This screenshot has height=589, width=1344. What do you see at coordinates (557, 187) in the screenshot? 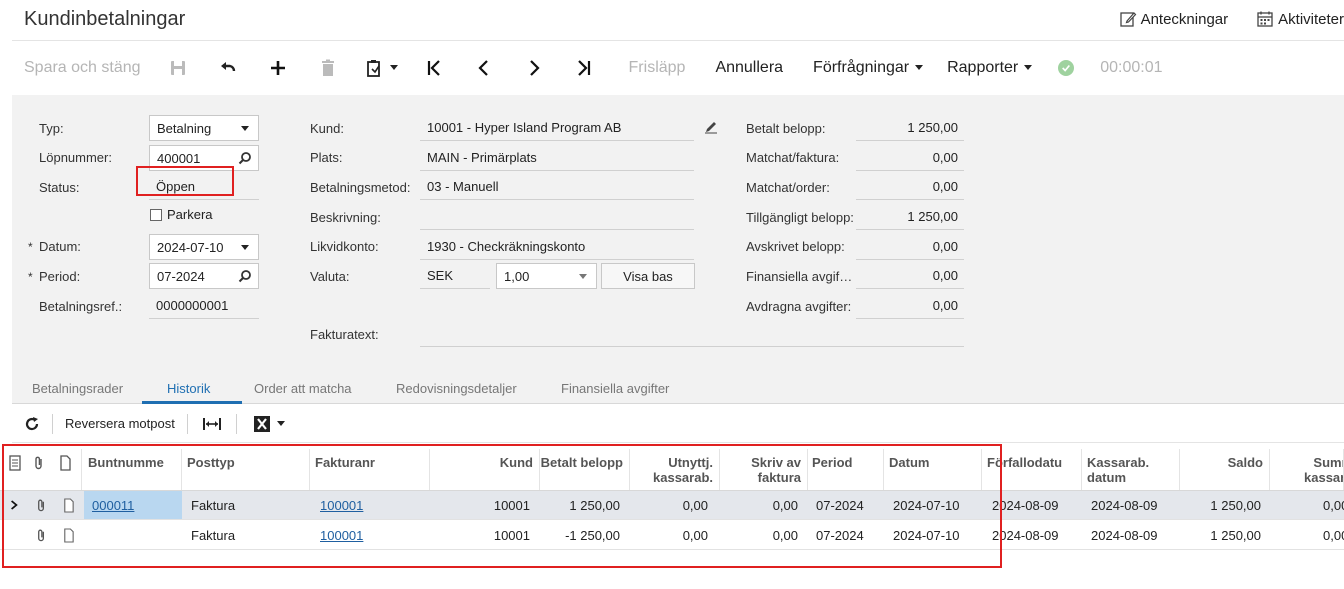
I see `betmetod-field: 03 - Manuell` at bounding box center [557, 187].